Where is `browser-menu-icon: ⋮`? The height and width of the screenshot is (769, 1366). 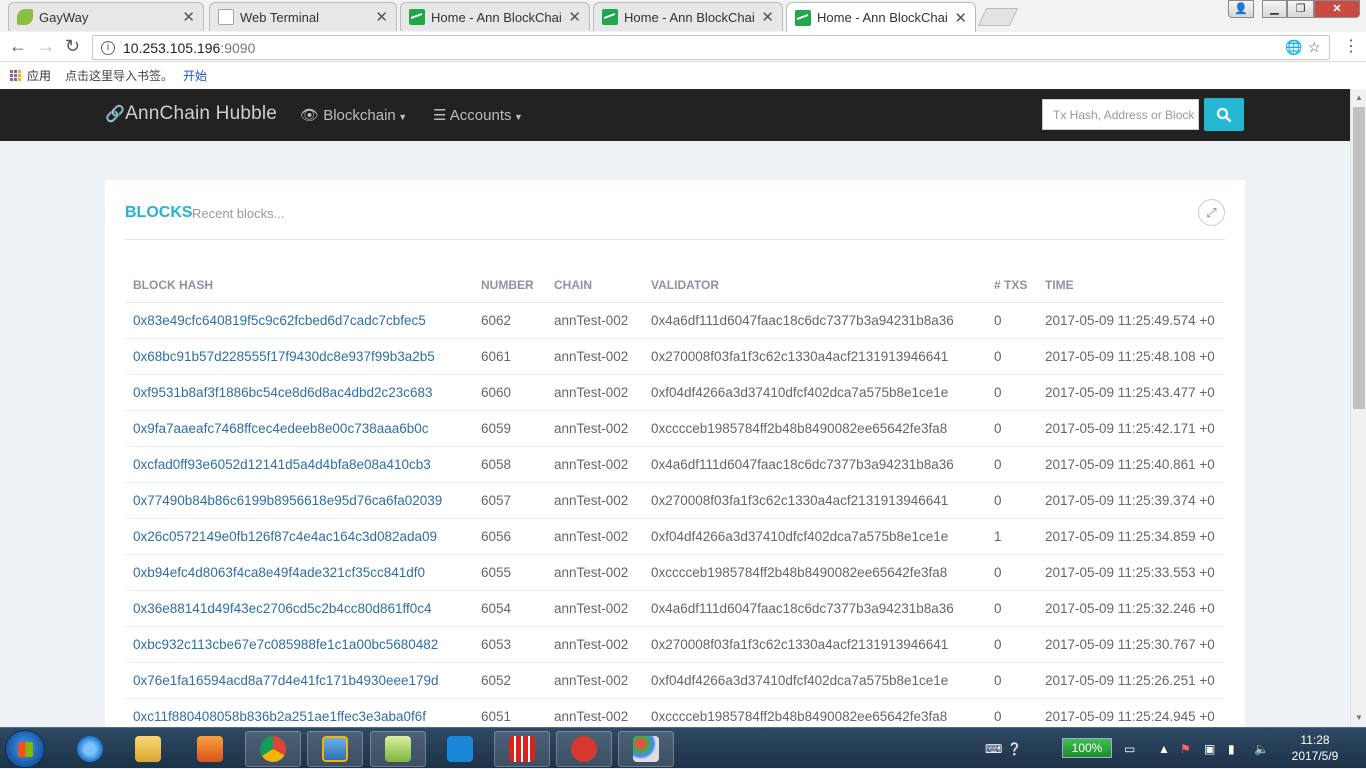 browser-menu-icon: ⋮ is located at coordinates (1351, 46).